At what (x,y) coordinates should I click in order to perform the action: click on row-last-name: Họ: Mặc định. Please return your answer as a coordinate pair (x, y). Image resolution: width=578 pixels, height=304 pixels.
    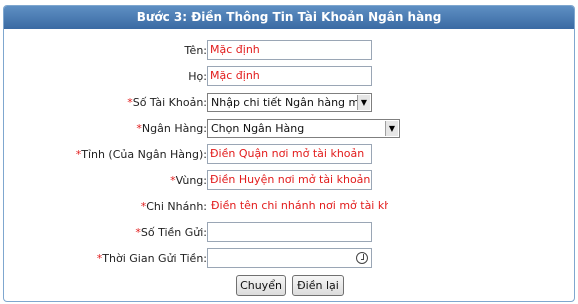
    Looking at the image, I should click on (289, 77).